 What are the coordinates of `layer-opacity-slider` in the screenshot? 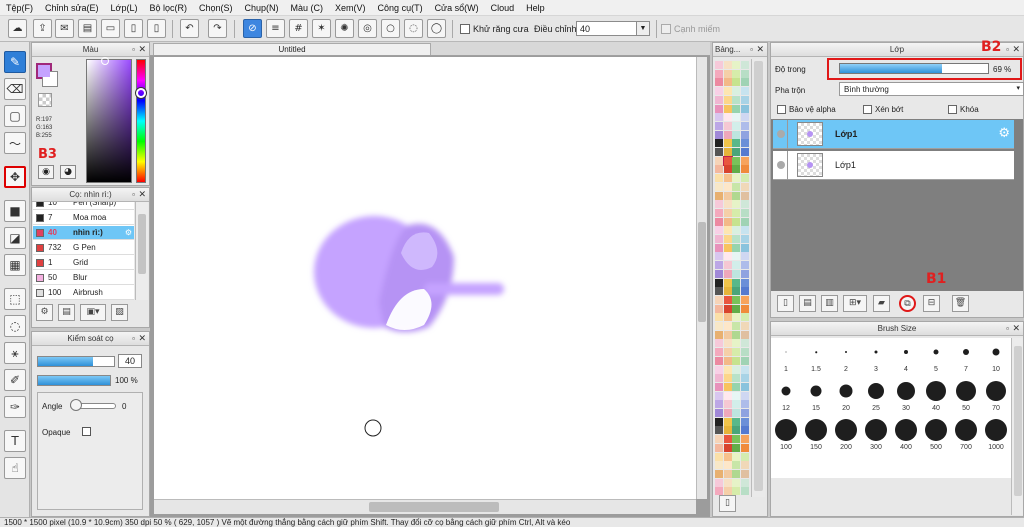 It's located at (914, 68).